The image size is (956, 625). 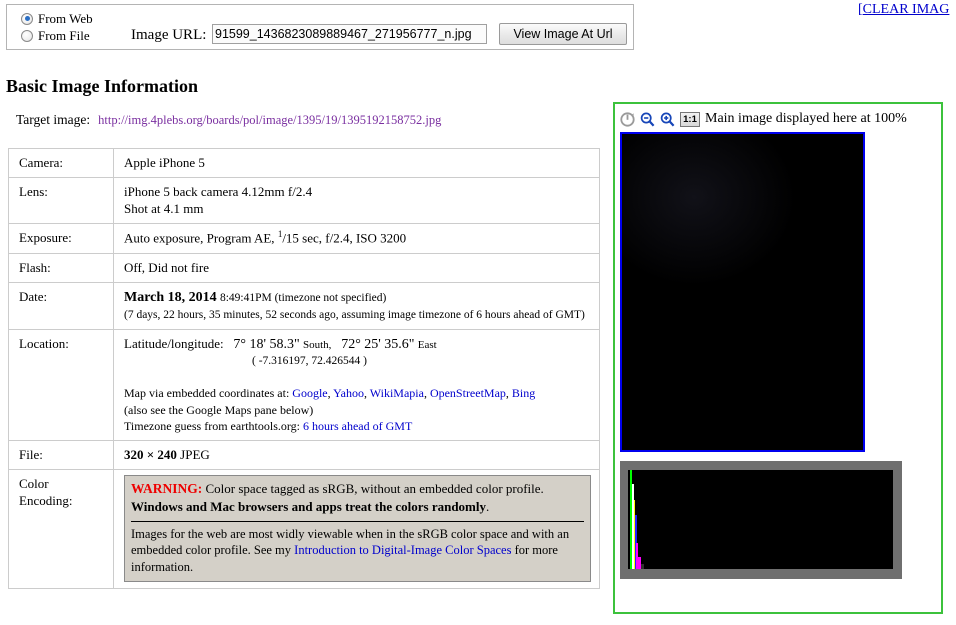 What do you see at coordinates (378, 344) in the screenshot?
I see `longitude-value: 72° 25' 35.6"` at bounding box center [378, 344].